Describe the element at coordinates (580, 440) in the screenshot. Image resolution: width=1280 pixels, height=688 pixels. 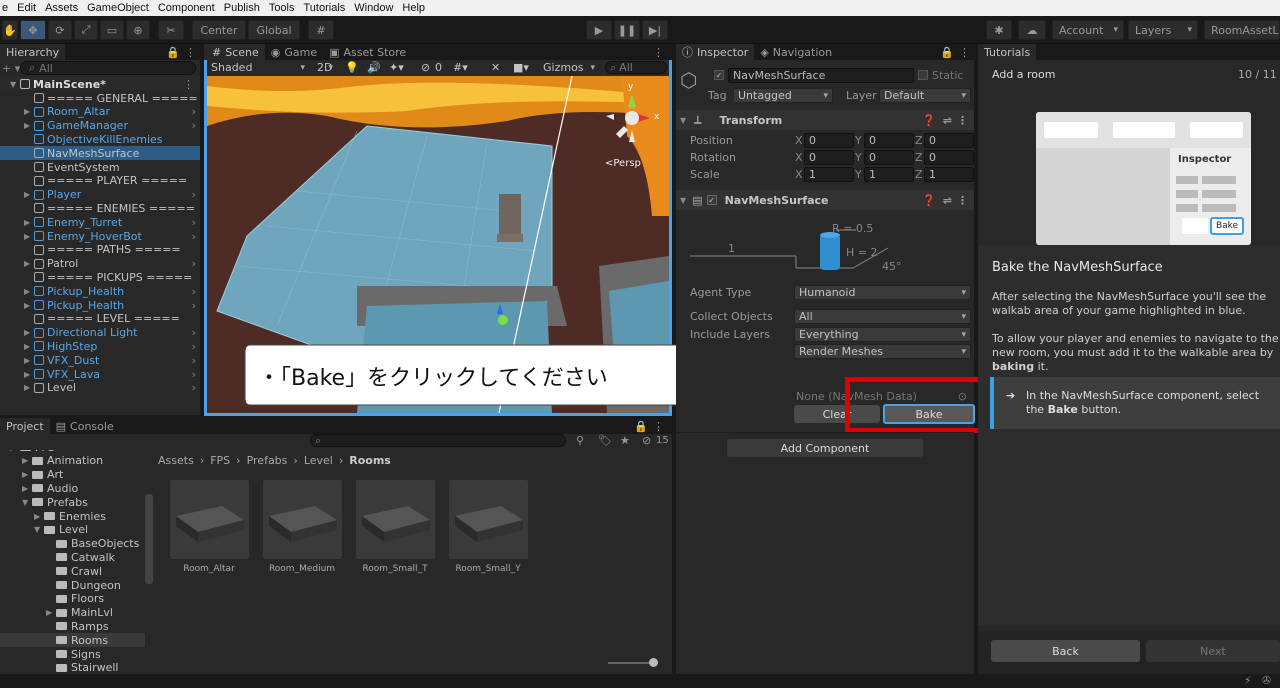
I see `filter-type-icon: ⚲` at that location.